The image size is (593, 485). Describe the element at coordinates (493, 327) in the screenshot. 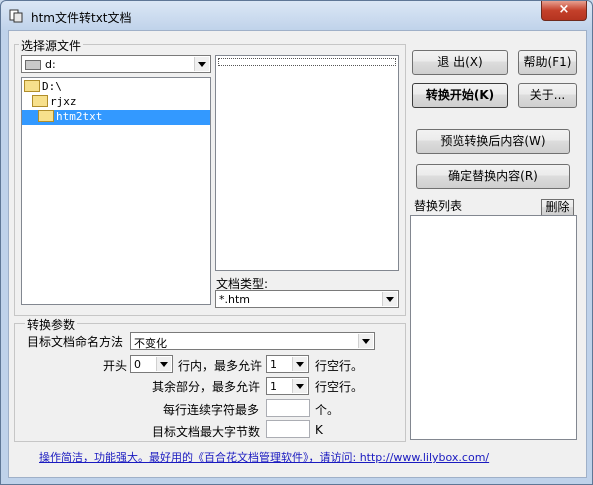

I see `replace-list` at that location.